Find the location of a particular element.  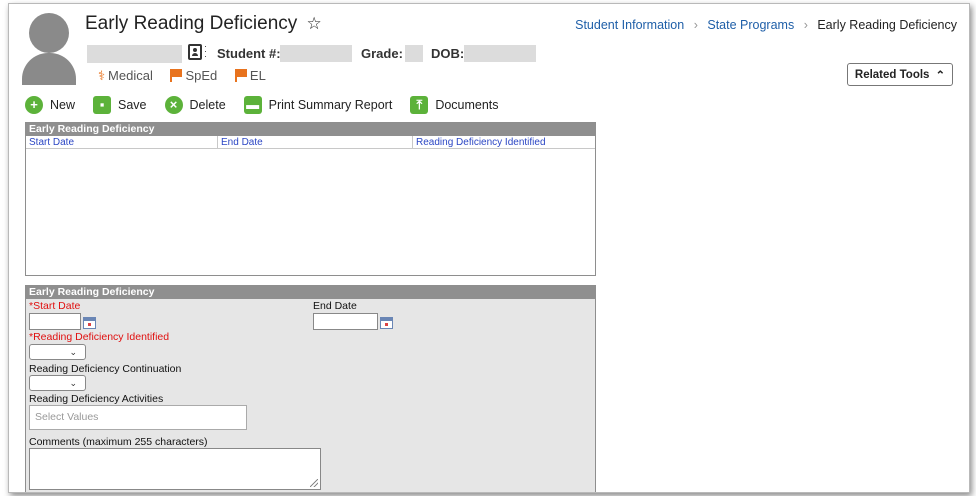

flag-el: EL is located at coordinates (250, 75).